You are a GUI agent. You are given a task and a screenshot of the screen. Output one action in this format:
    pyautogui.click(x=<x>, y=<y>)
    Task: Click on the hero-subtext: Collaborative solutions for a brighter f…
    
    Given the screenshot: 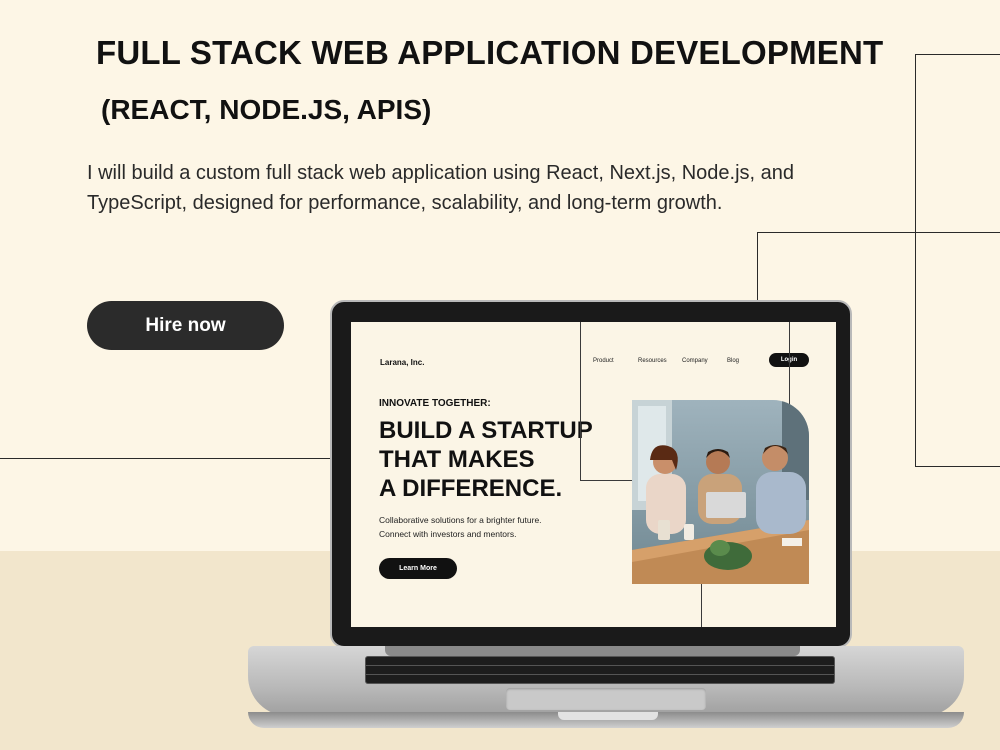 What is the action you would take?
    pyautogui.click(x=460, y=527)
    